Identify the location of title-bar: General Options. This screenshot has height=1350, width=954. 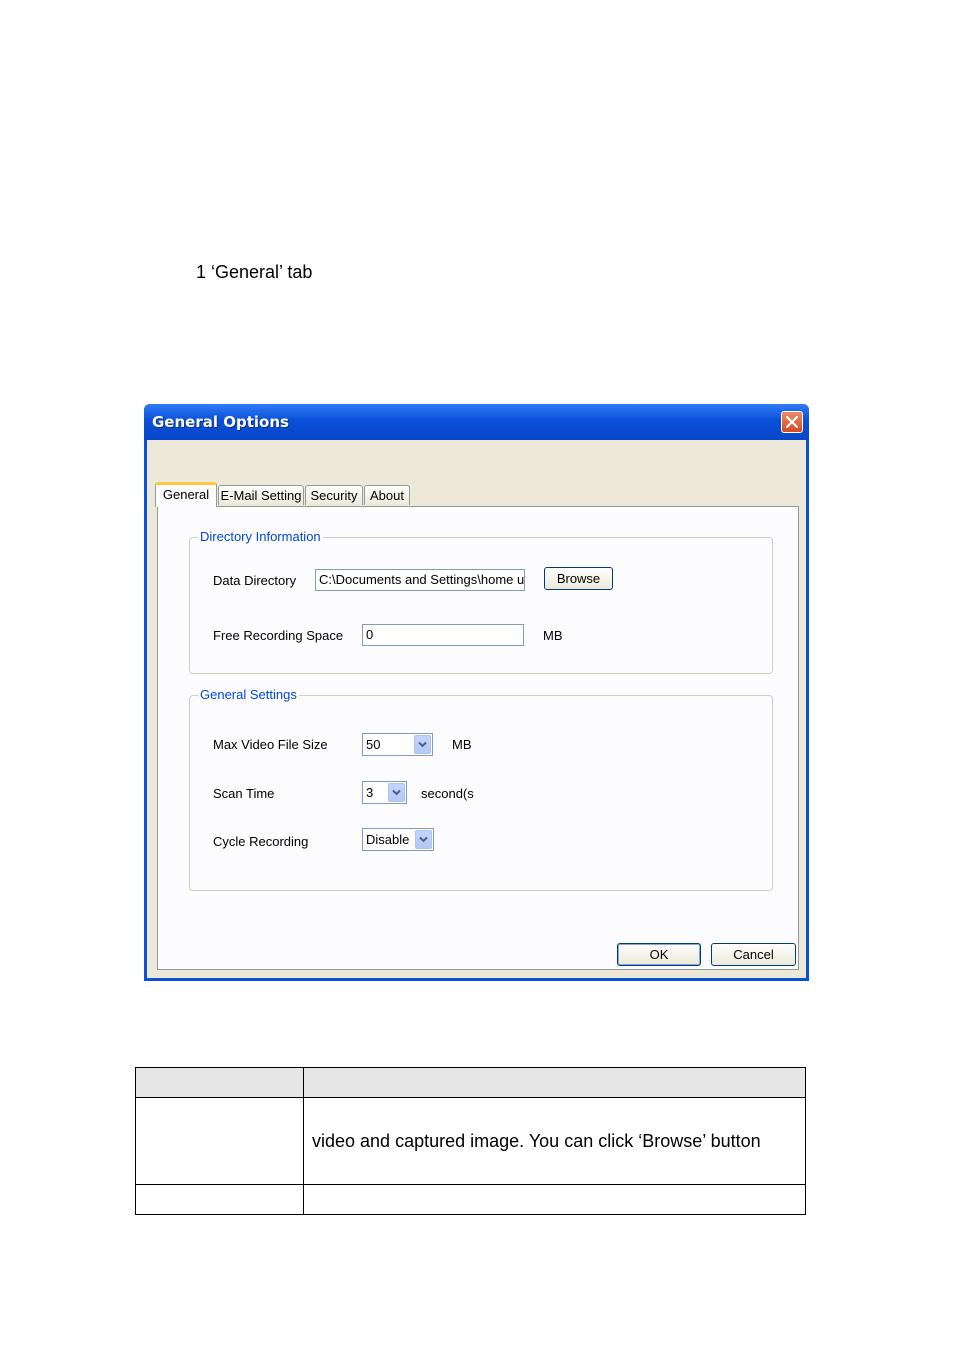
(476, 422).